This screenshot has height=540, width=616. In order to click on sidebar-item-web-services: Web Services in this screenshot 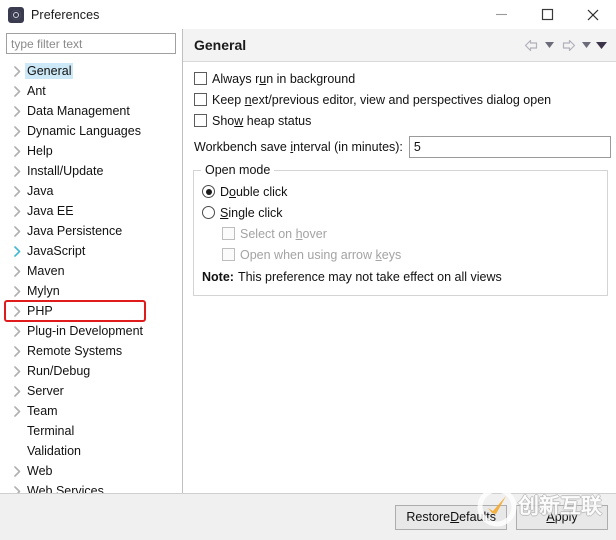, I will do `click(91, 487)`.